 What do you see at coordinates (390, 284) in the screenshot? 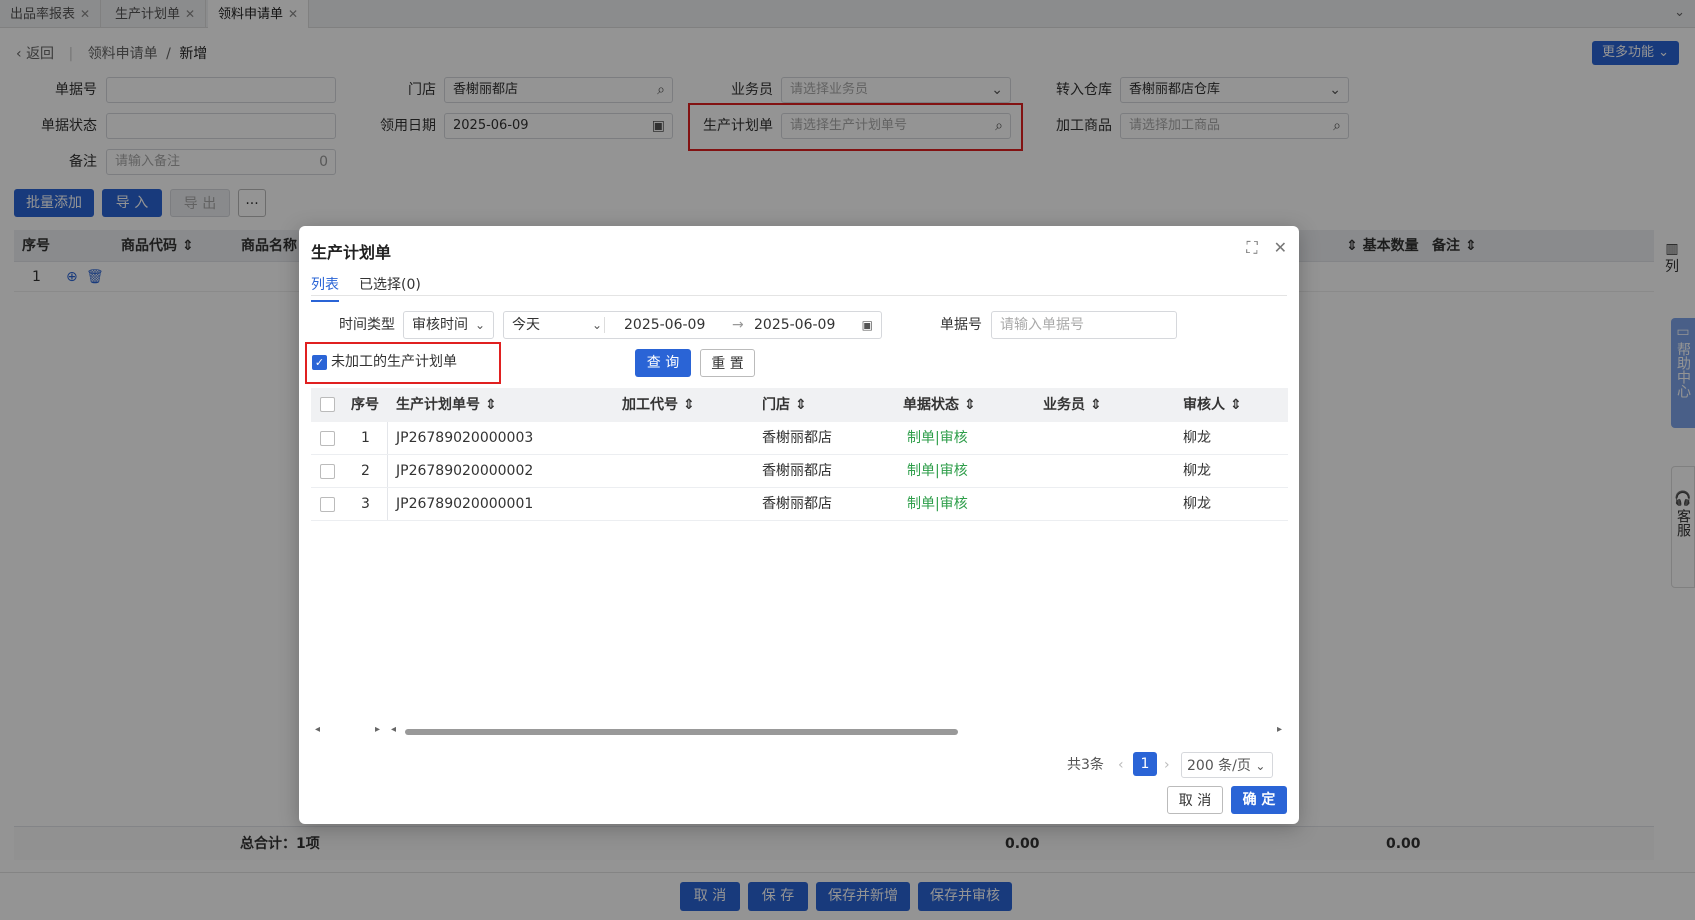
I see `tab-selected: 已选择(0)` at bounding box center [390, 284].